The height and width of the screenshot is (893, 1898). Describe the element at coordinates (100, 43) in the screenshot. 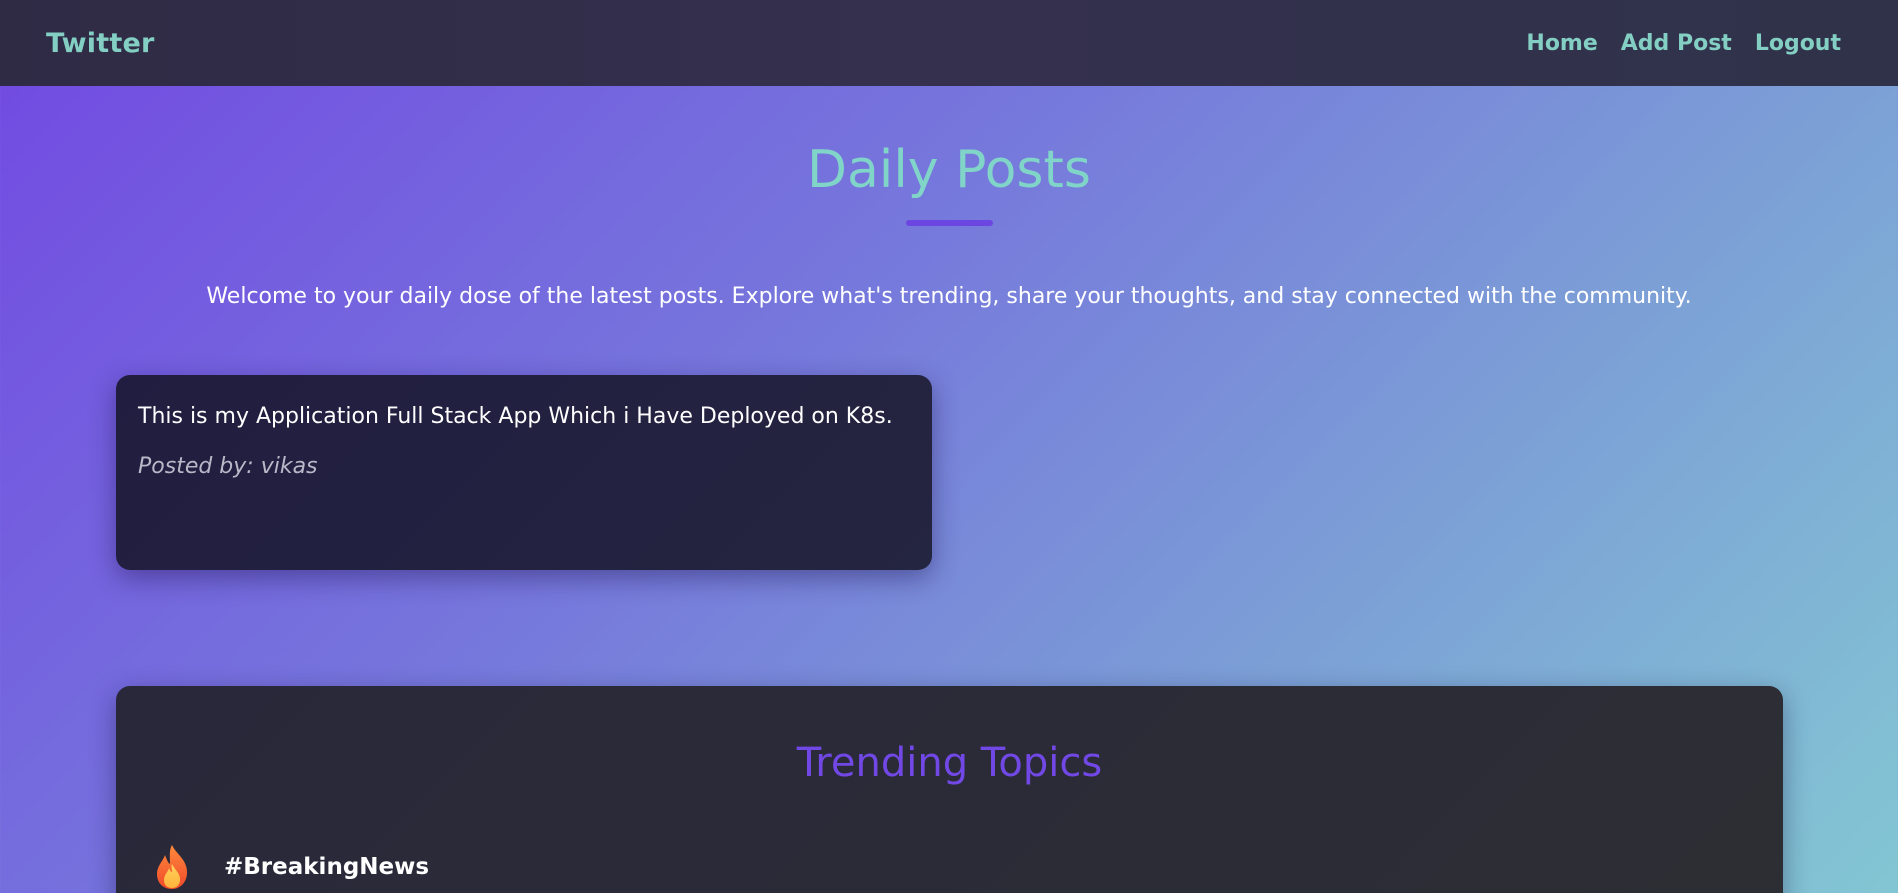

I see `brand-logo: Twitter` at that location.